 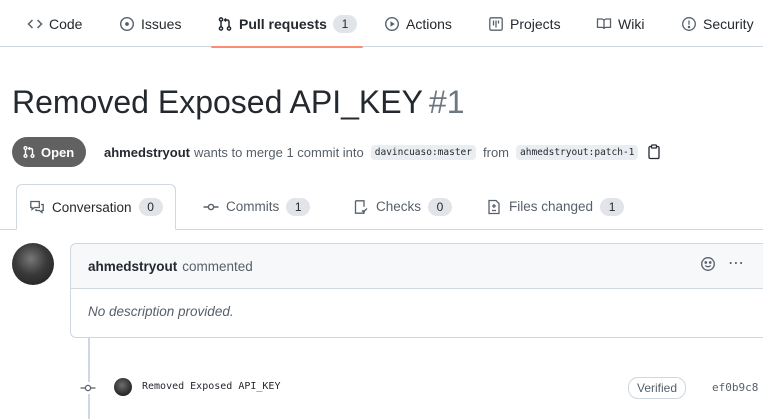 I want to click on tab-checks: Checks 0, so click(x=403, y=206).